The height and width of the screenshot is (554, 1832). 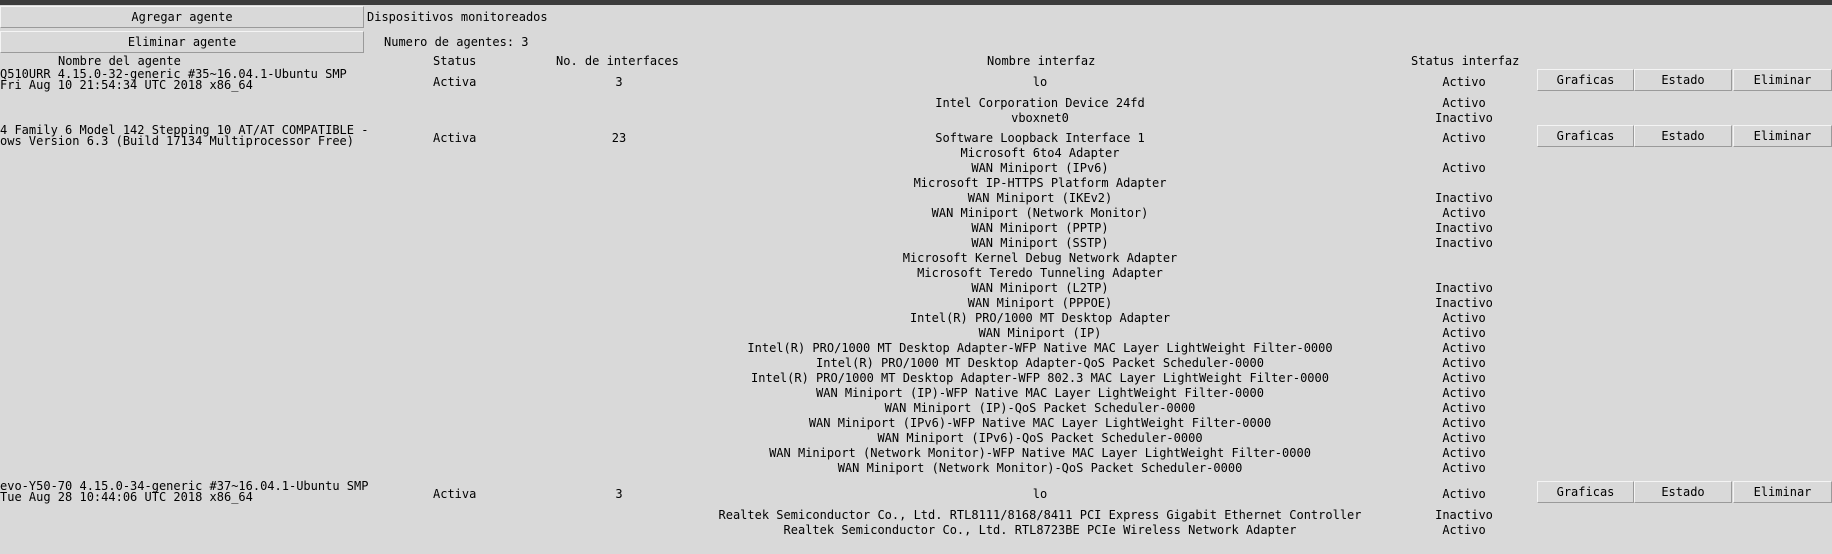 What do you see at coordinates (1040, 138) in the screenshot?
I see `interface-name: Software Loopback Interface 1` at bounding box center [1040, 138].